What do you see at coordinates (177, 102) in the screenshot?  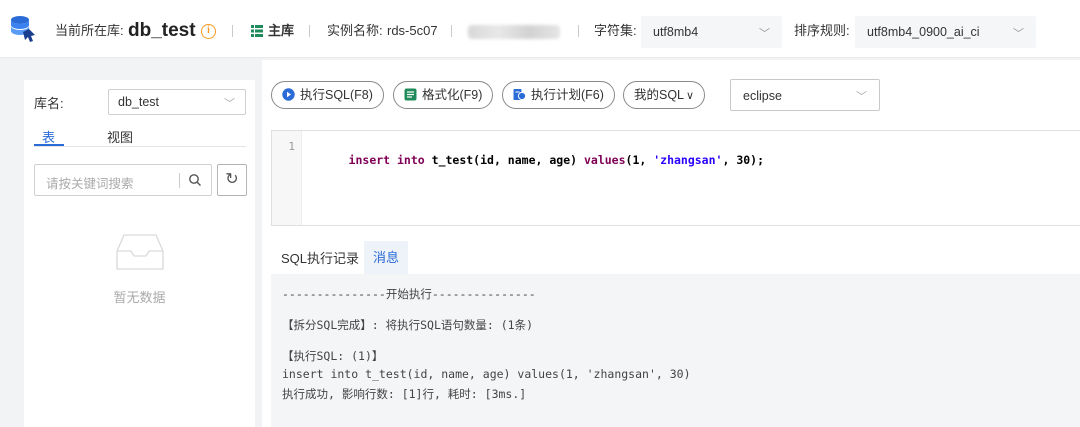 I see `db-select: db_test ﹀` at bounding box center [177, 102].